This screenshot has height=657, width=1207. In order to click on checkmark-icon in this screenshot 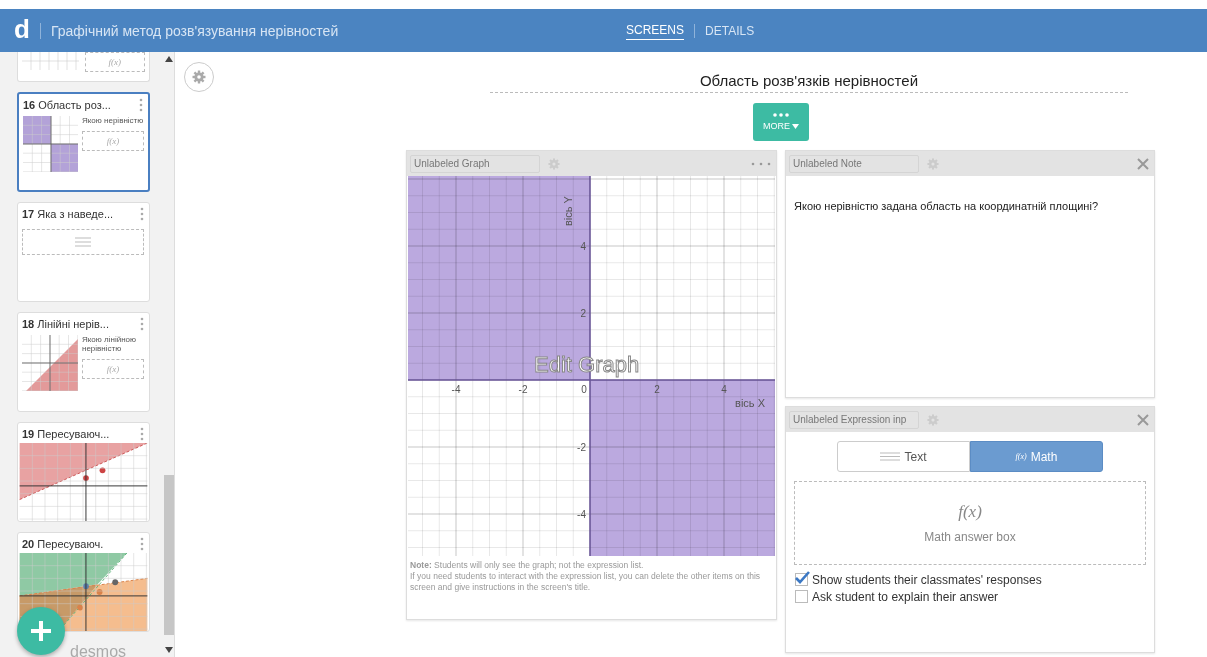, I will do `click(802, 577)`.